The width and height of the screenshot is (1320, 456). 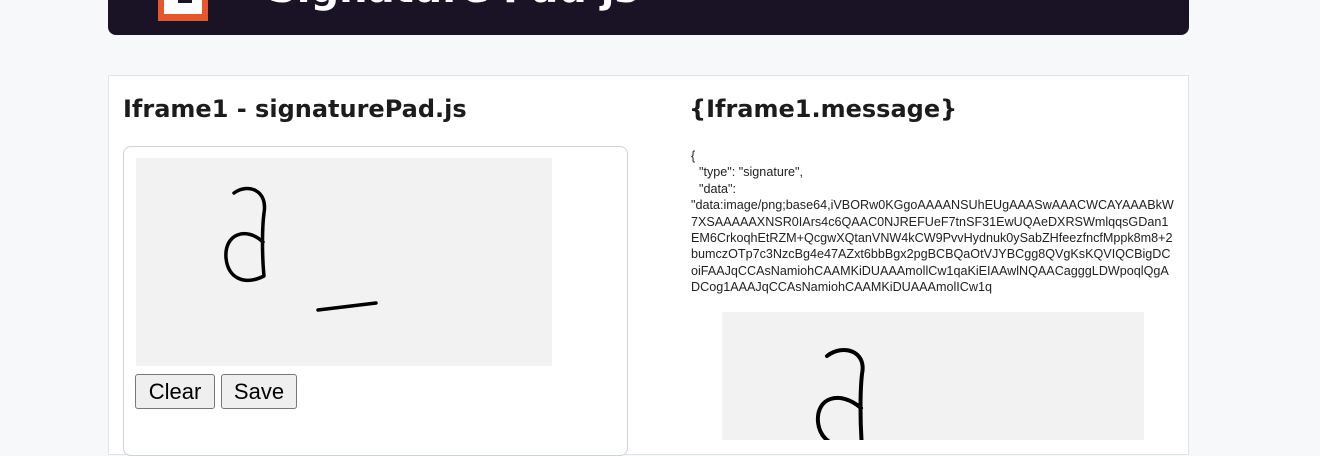 I want to click on app-header: Signature Pad js, so click(x=648, y=17).